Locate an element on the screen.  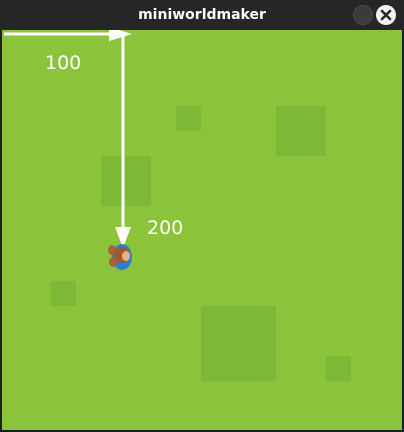
window-title: miniworldmaker is located at coordinates (202, 15).